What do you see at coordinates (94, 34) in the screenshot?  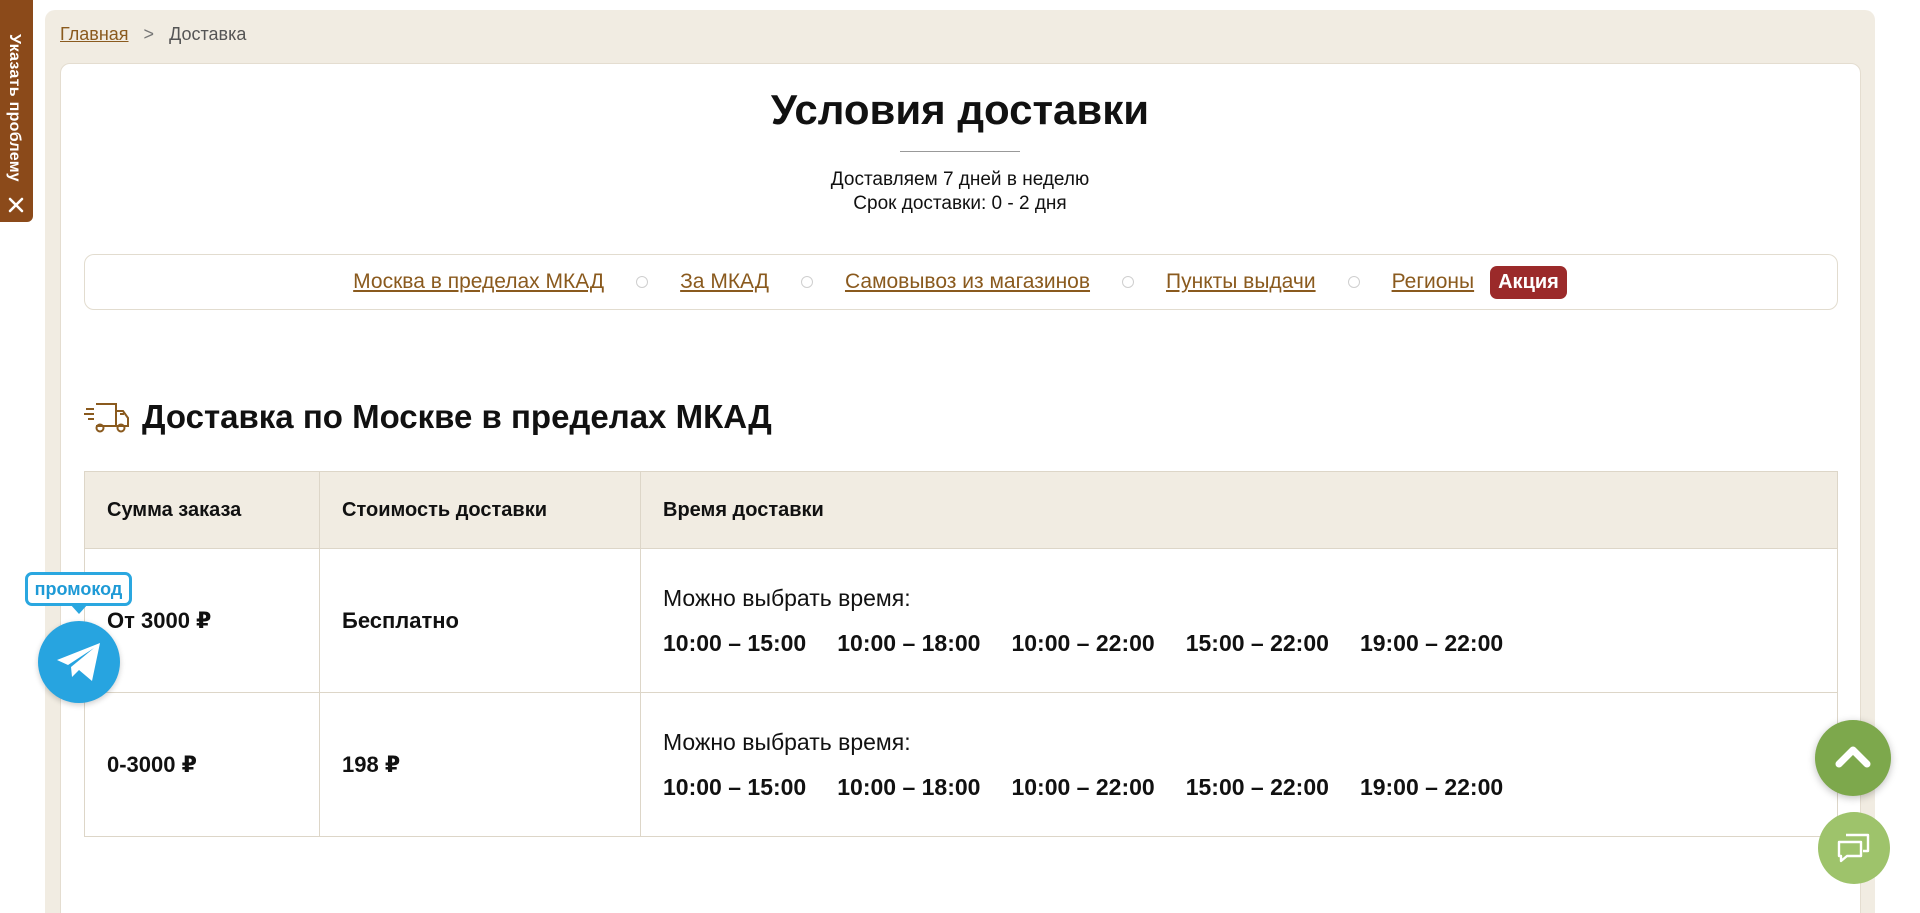 I see `breadcrumb-home-link: Главная` at bounding box center [94, 34].